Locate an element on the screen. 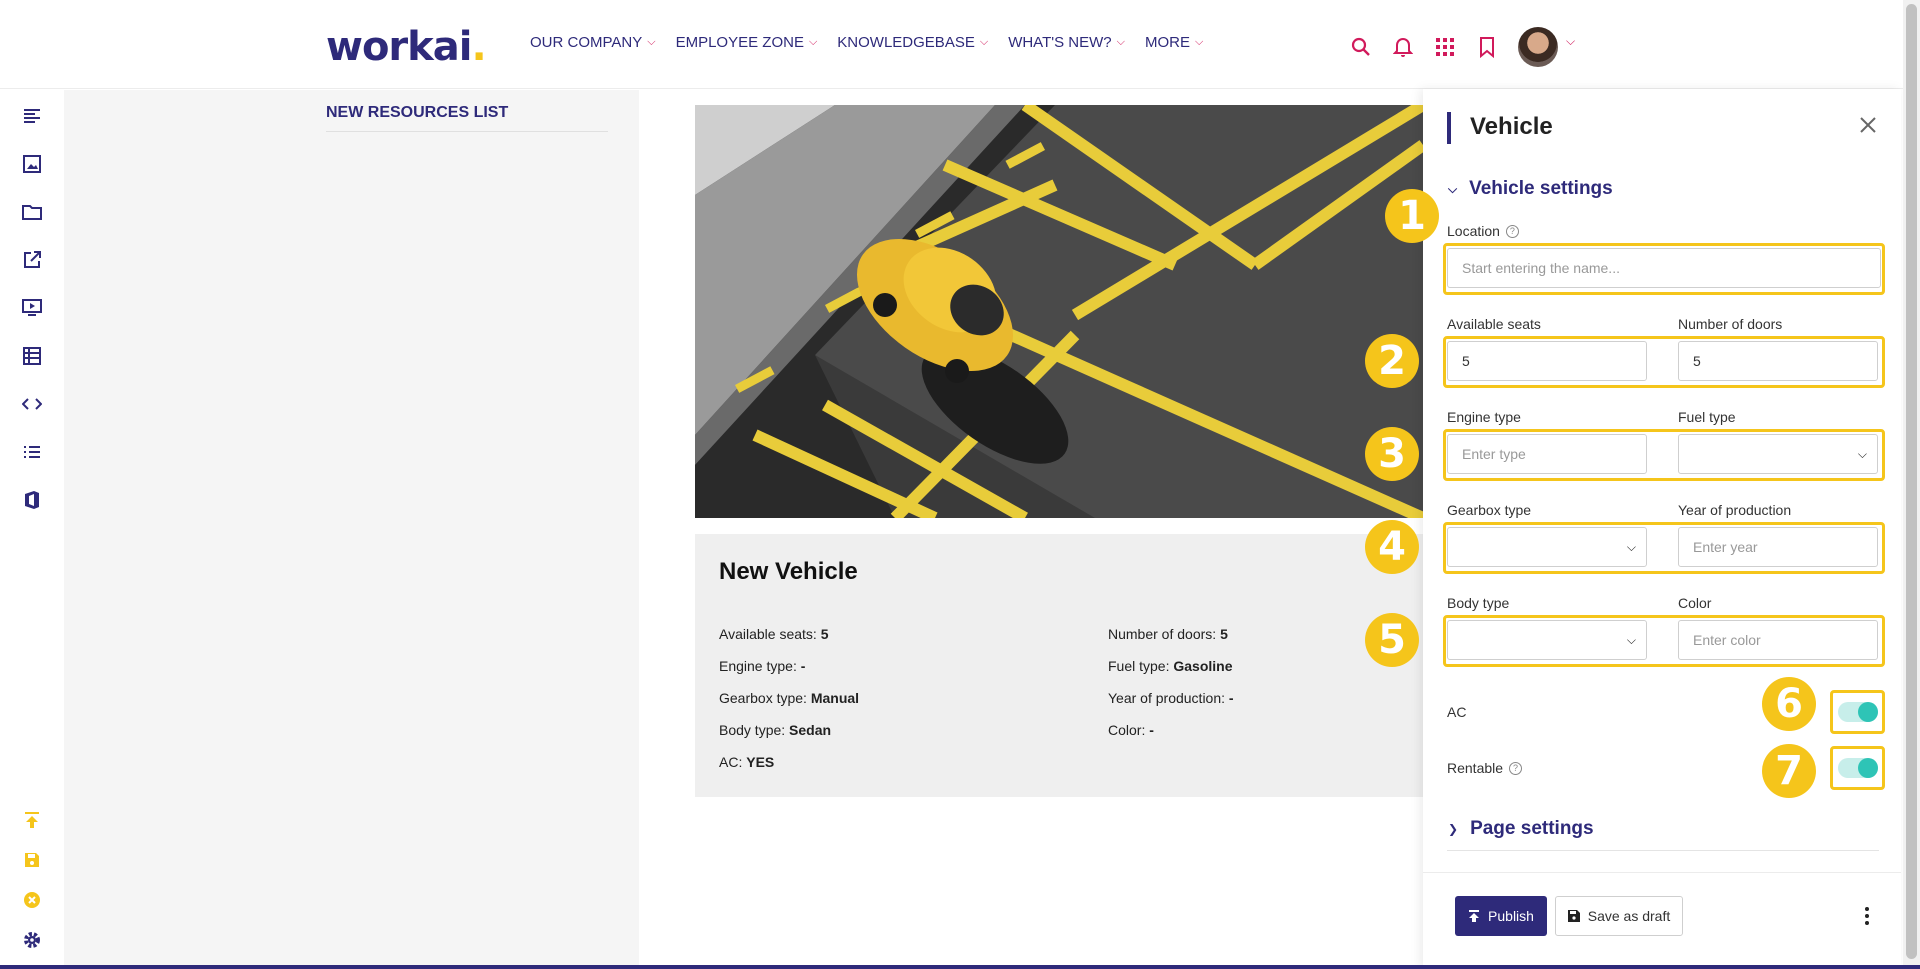  year-of-production-input is located at coordinates (1778, 547).